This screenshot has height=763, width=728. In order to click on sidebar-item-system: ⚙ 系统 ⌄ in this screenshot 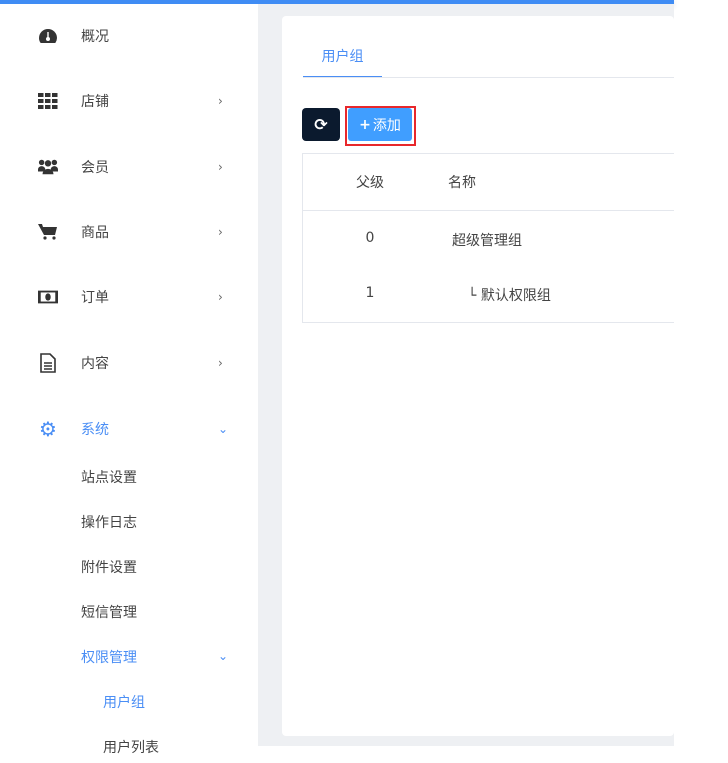, I will do `click(129, 429)`.